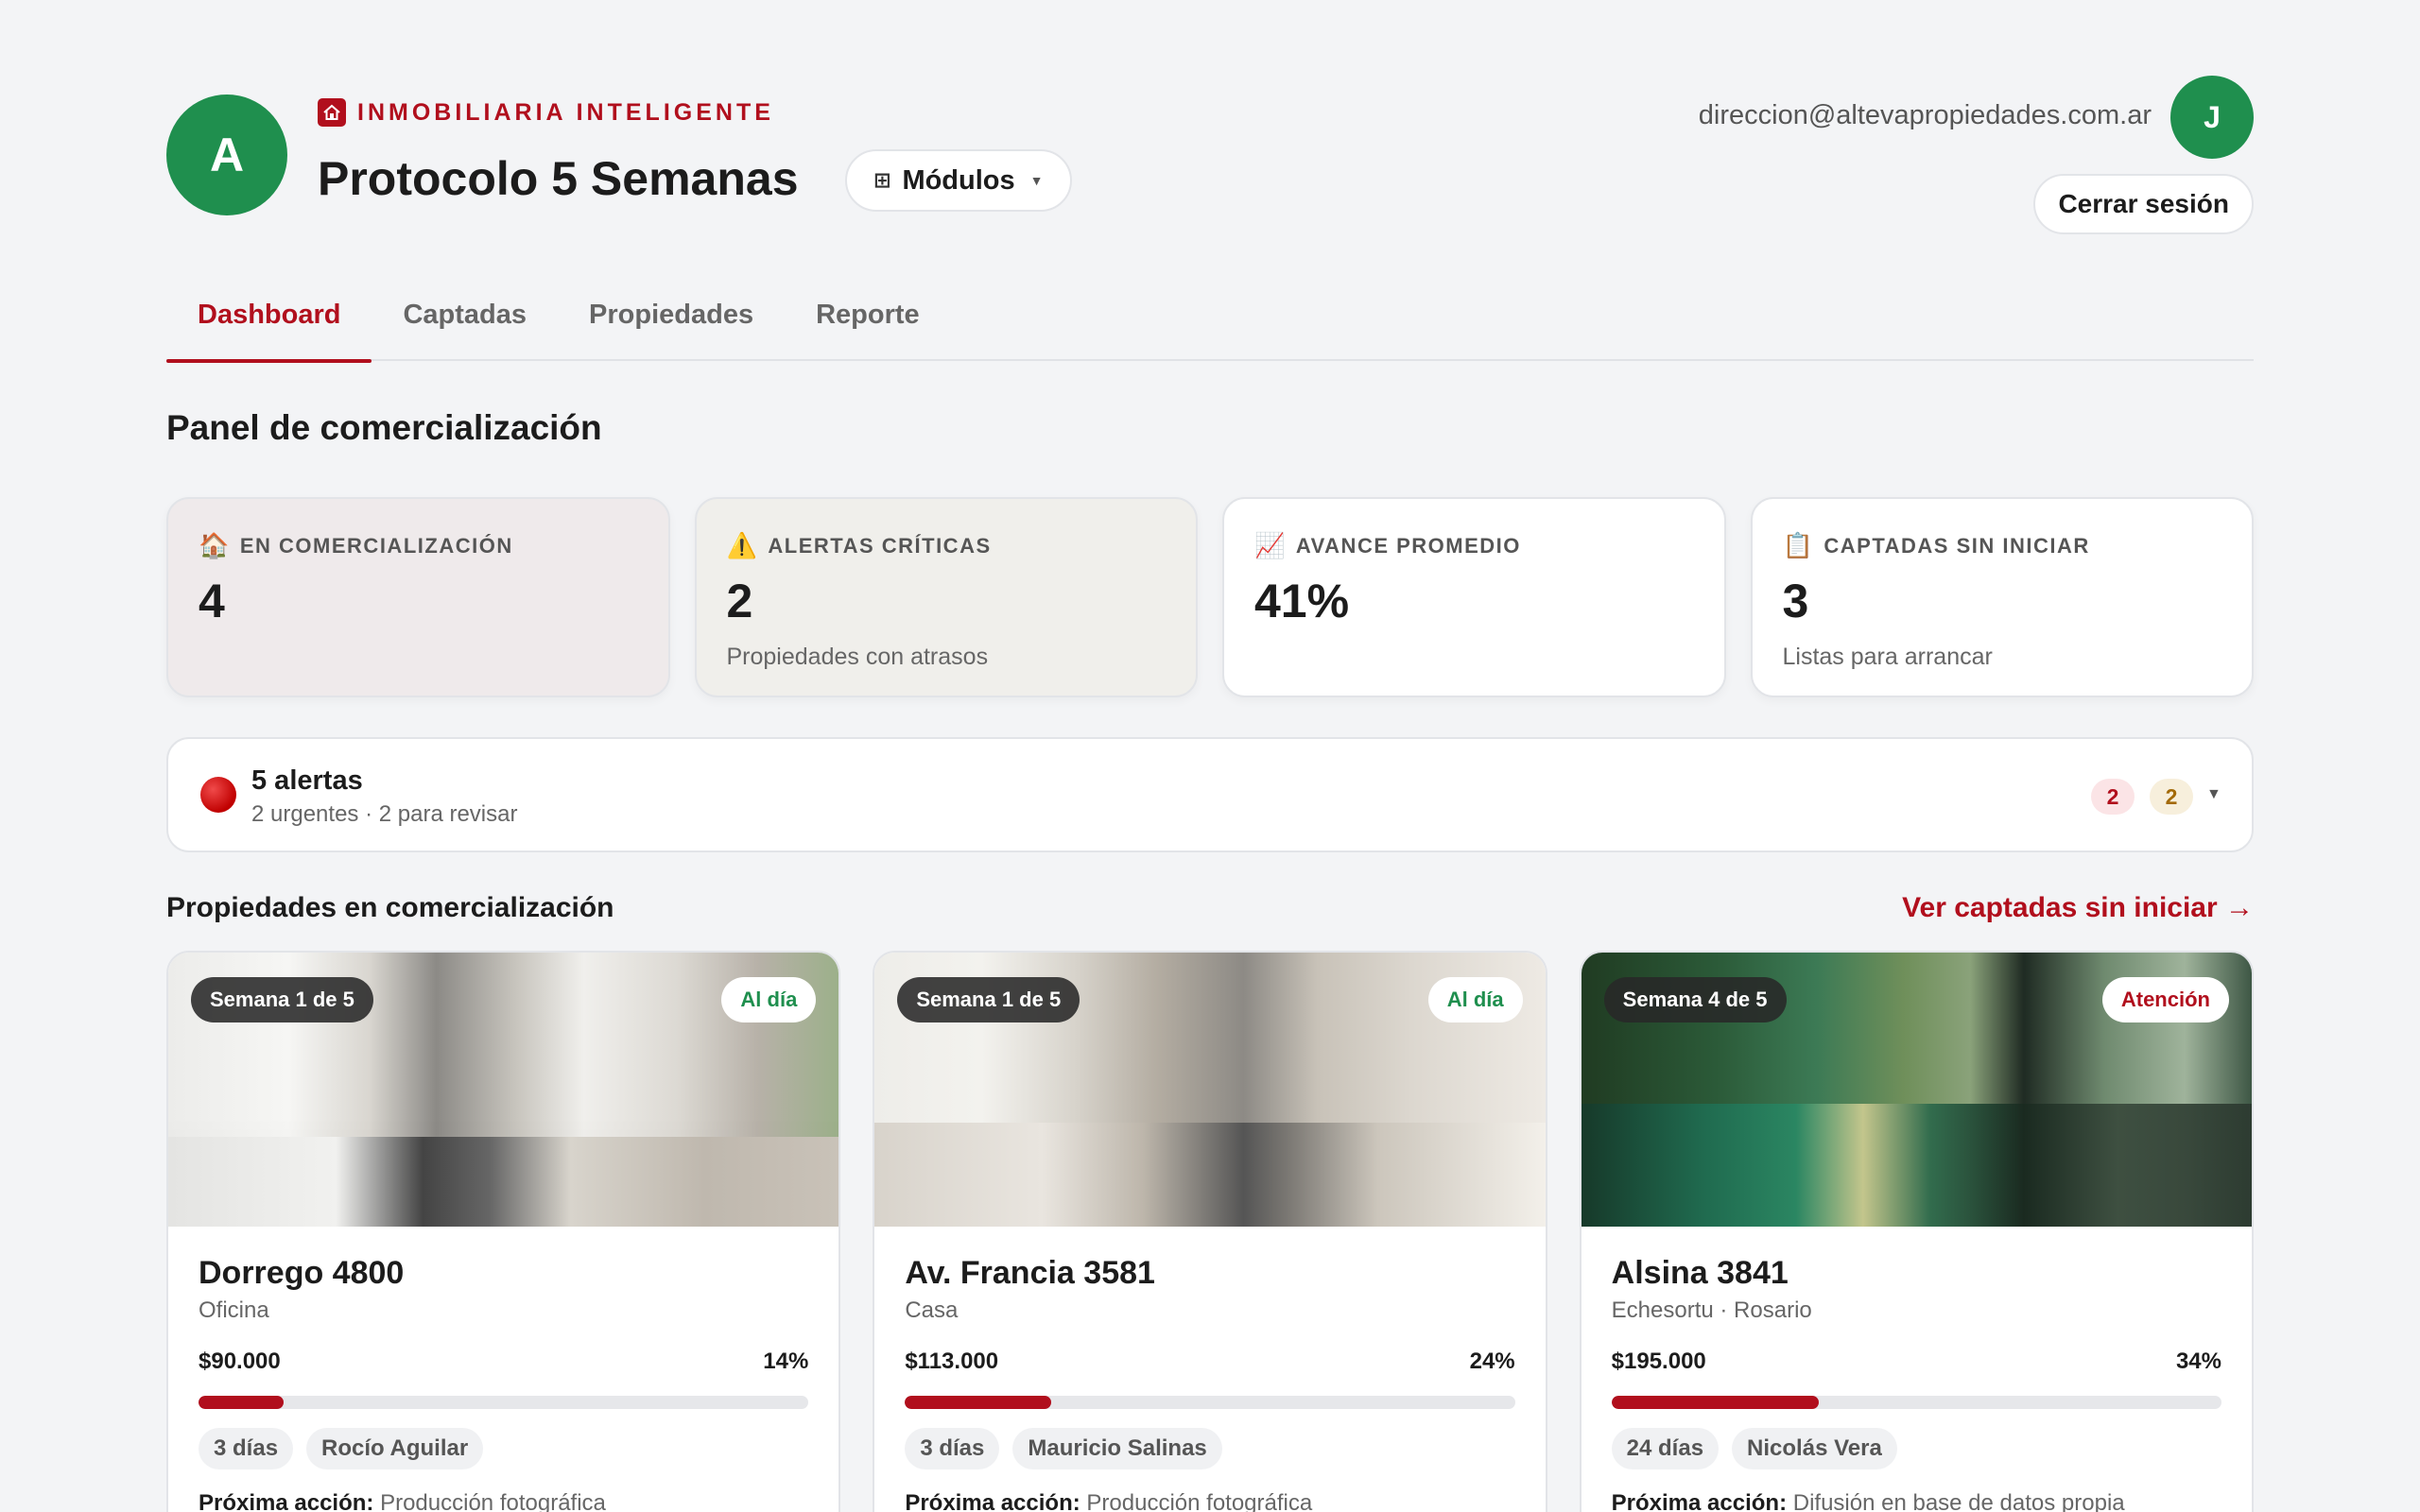 This screenshot has height=1512, width=2420. What do you see at coordinates (1117, 1448) in the screenshot?
I see `agent-chip: Mauricio Salinas` at bounding box center [1117, 1448].